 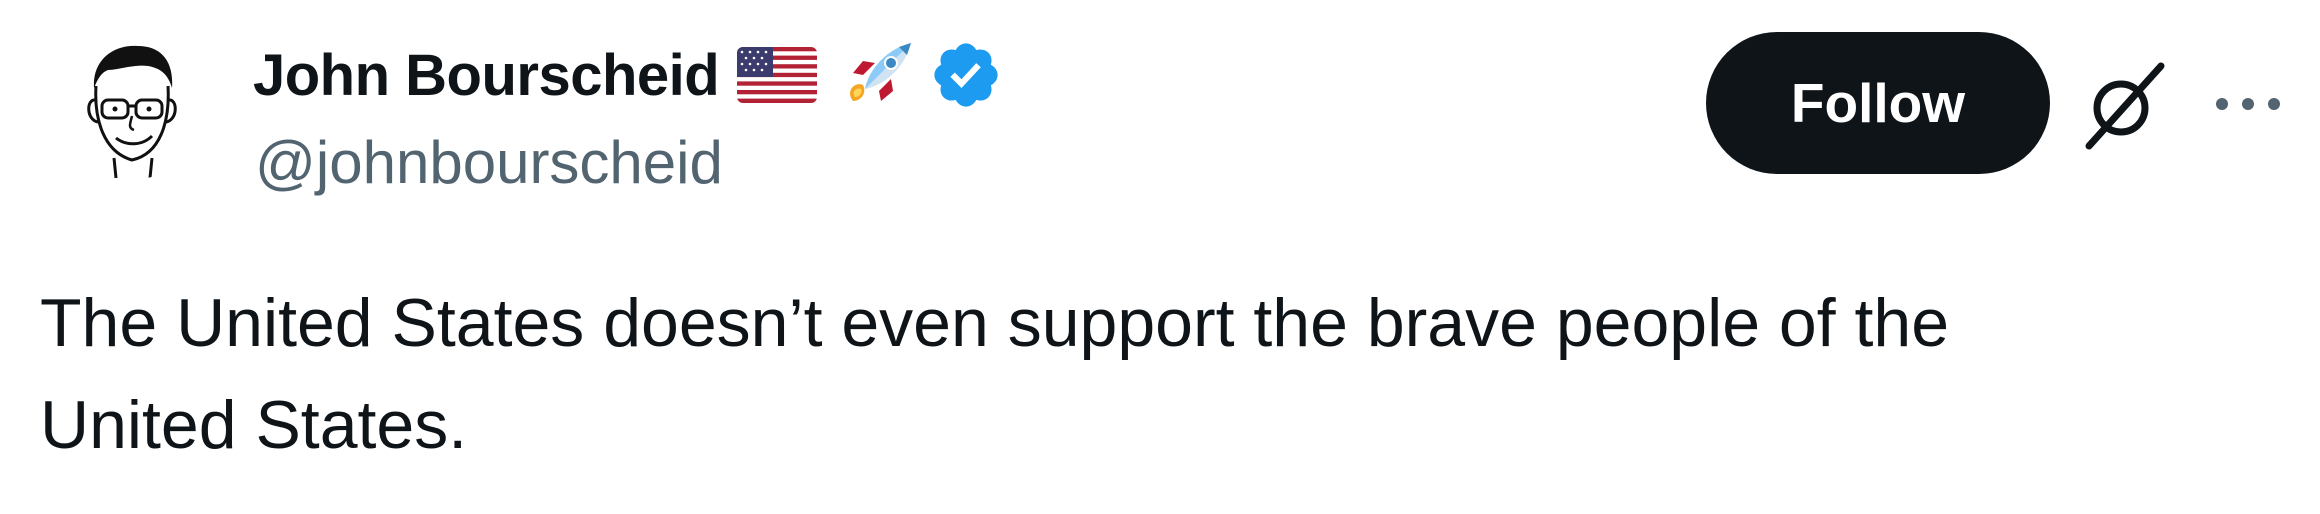 What do you see at coordinates (2248, 104) in the screenshot?
I see `more-icon` at bounding box center [2248, 104].